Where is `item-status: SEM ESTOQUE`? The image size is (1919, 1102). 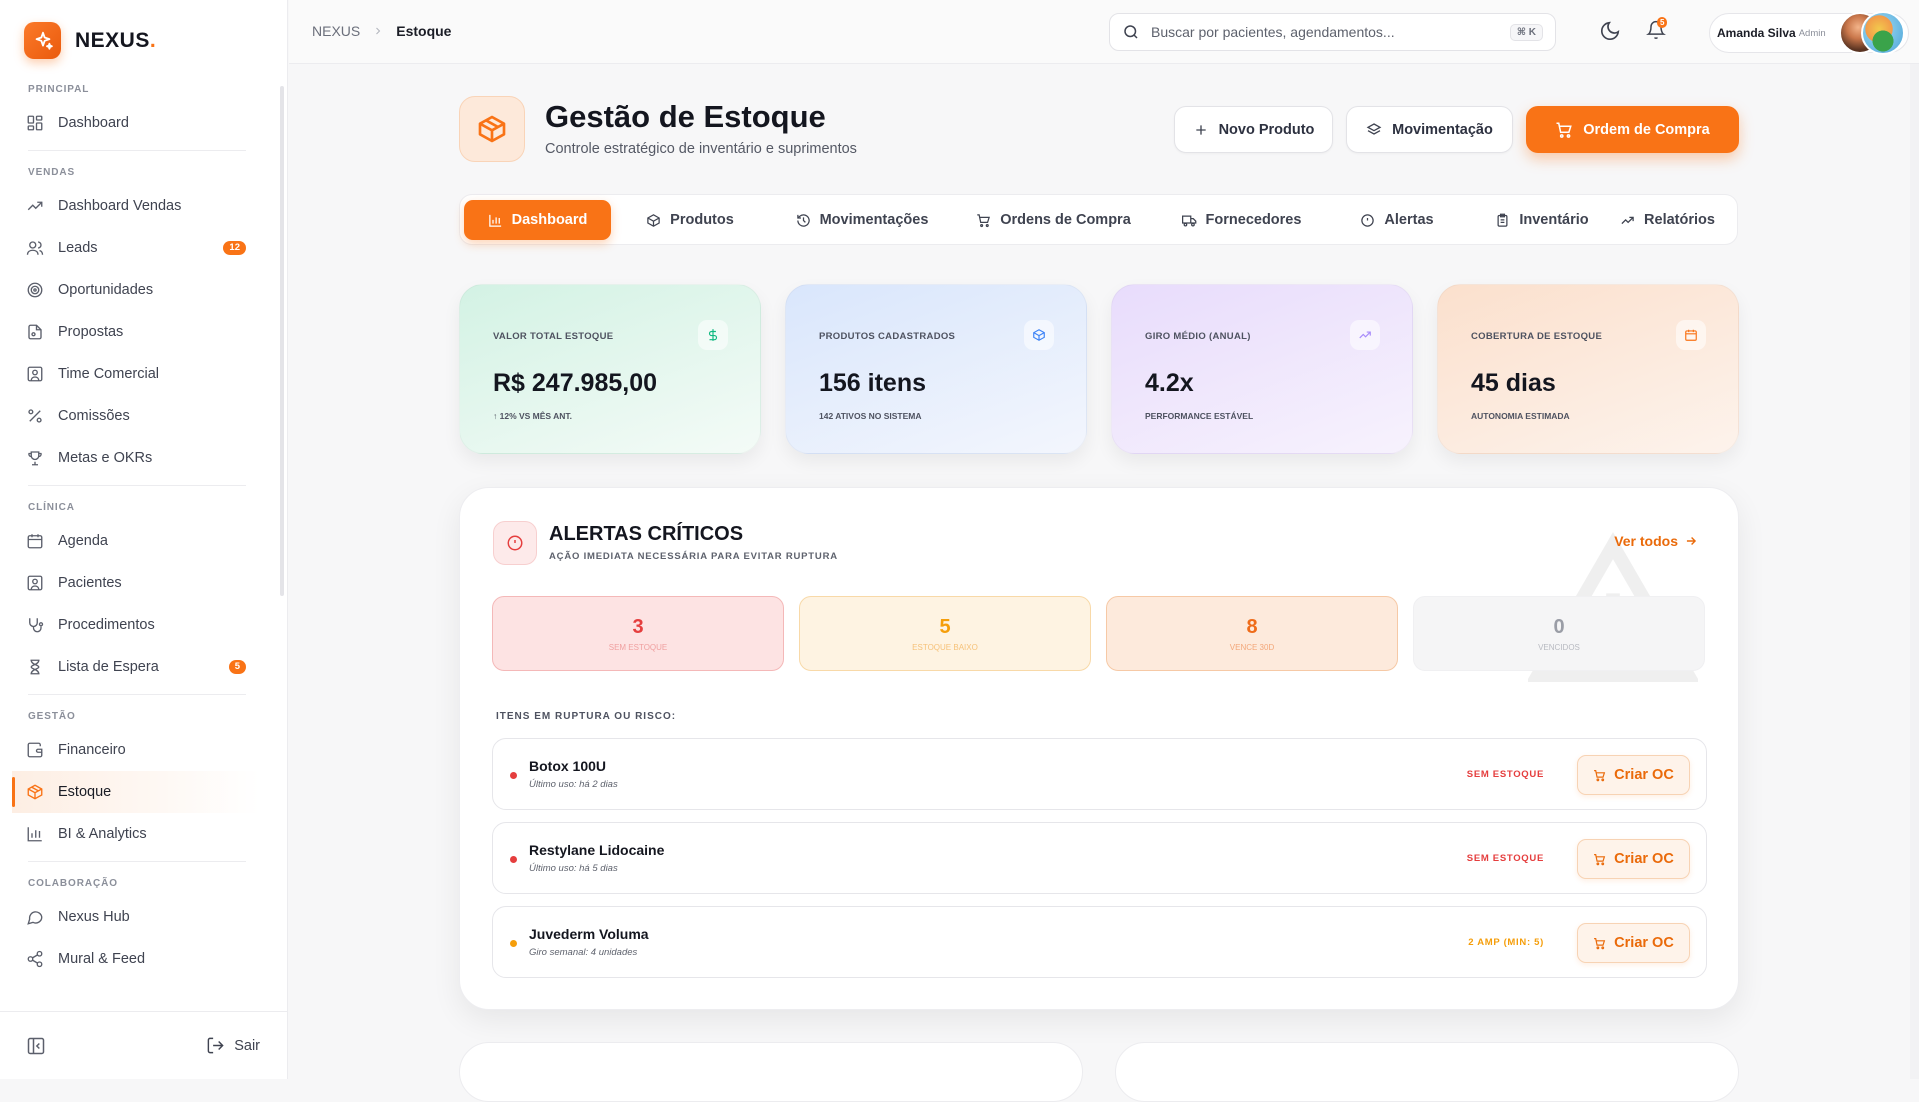
item-status: SEM ESTOQUE is located at coordinates (1505, 858).